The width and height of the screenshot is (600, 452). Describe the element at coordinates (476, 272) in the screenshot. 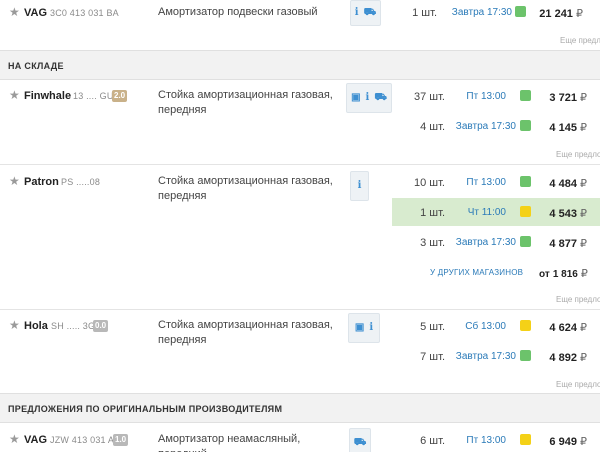

I see `other-stores-link: У ДРУГИХ МАГАЗИНОВ` at that location.